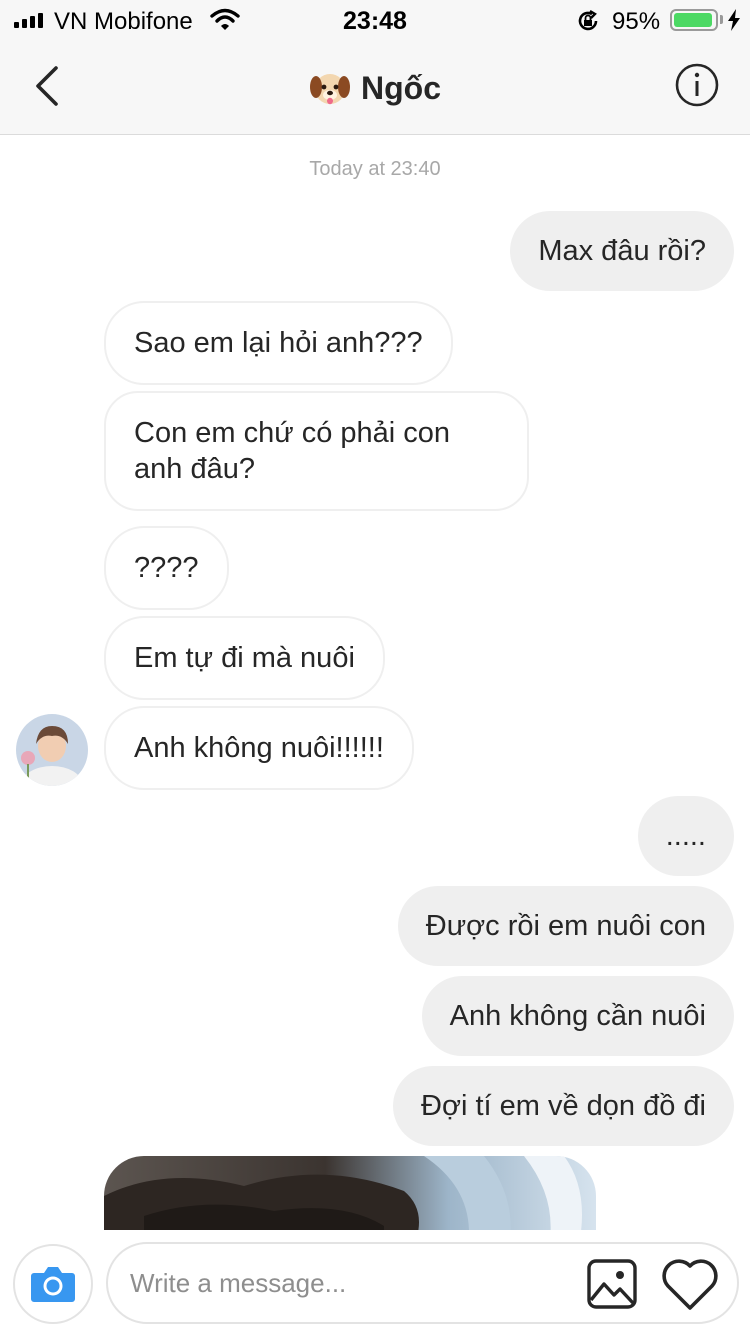 The image size is (750, 1334). What do you see at coordinates (244, 658) in the screenshot?
I see `message-bubble-incoming: Em tự đi mà nuôi` at bounding box center [244, 658].